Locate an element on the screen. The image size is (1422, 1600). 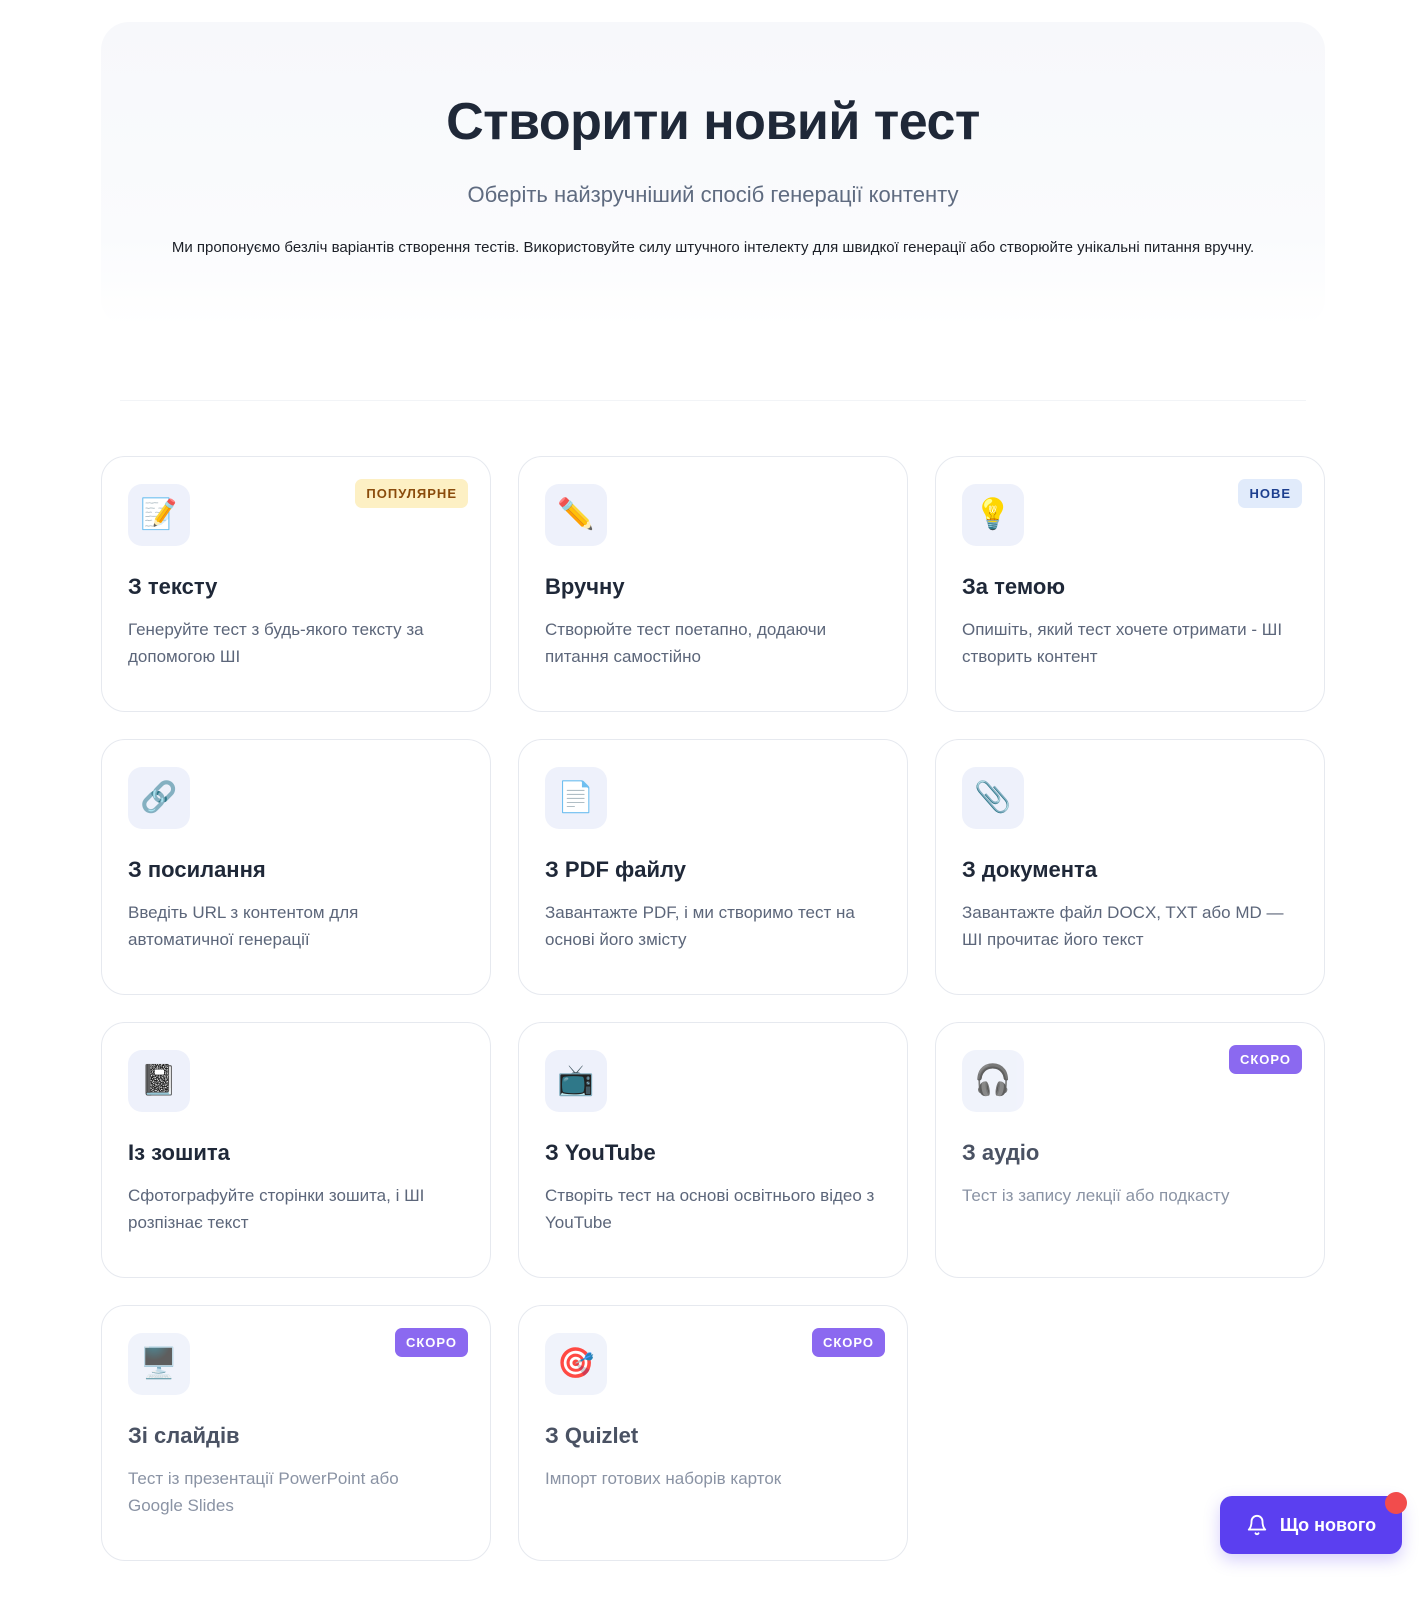
card-badge: НОВЕ is located at coordinates (1270, 493).